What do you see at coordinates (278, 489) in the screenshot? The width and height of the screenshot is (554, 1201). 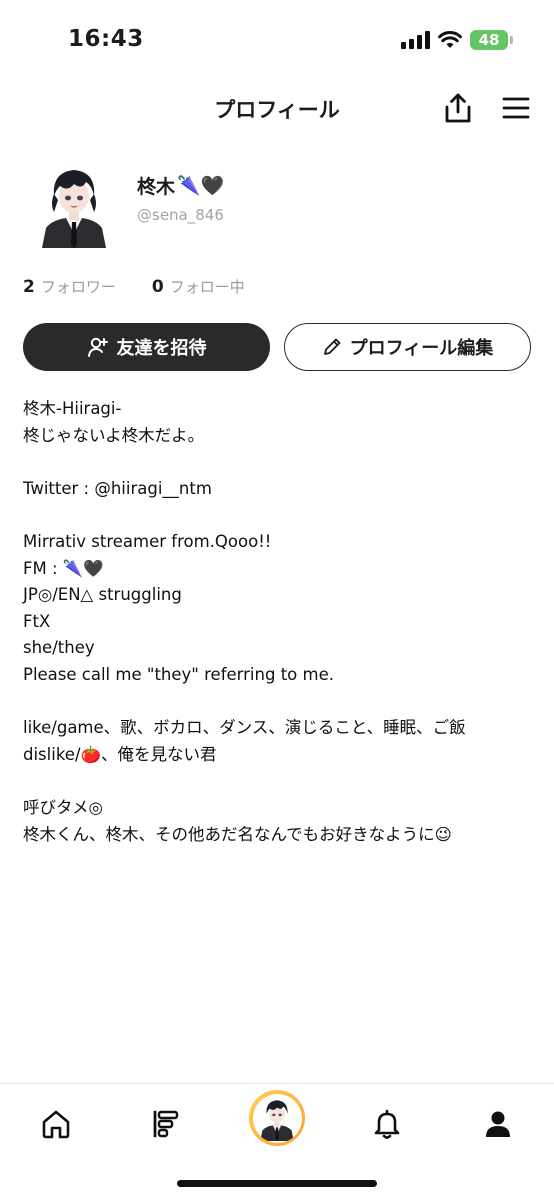 I see `bio-line-twitter: Twitter : @hiiragi__ntm` at bounding box center [278, 489].